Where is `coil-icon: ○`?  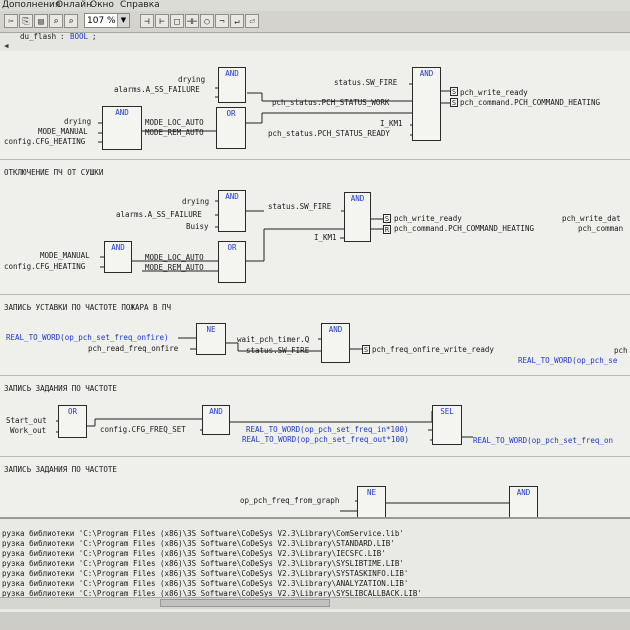
coil-icon: ○ is located at coordinates (207, 21).